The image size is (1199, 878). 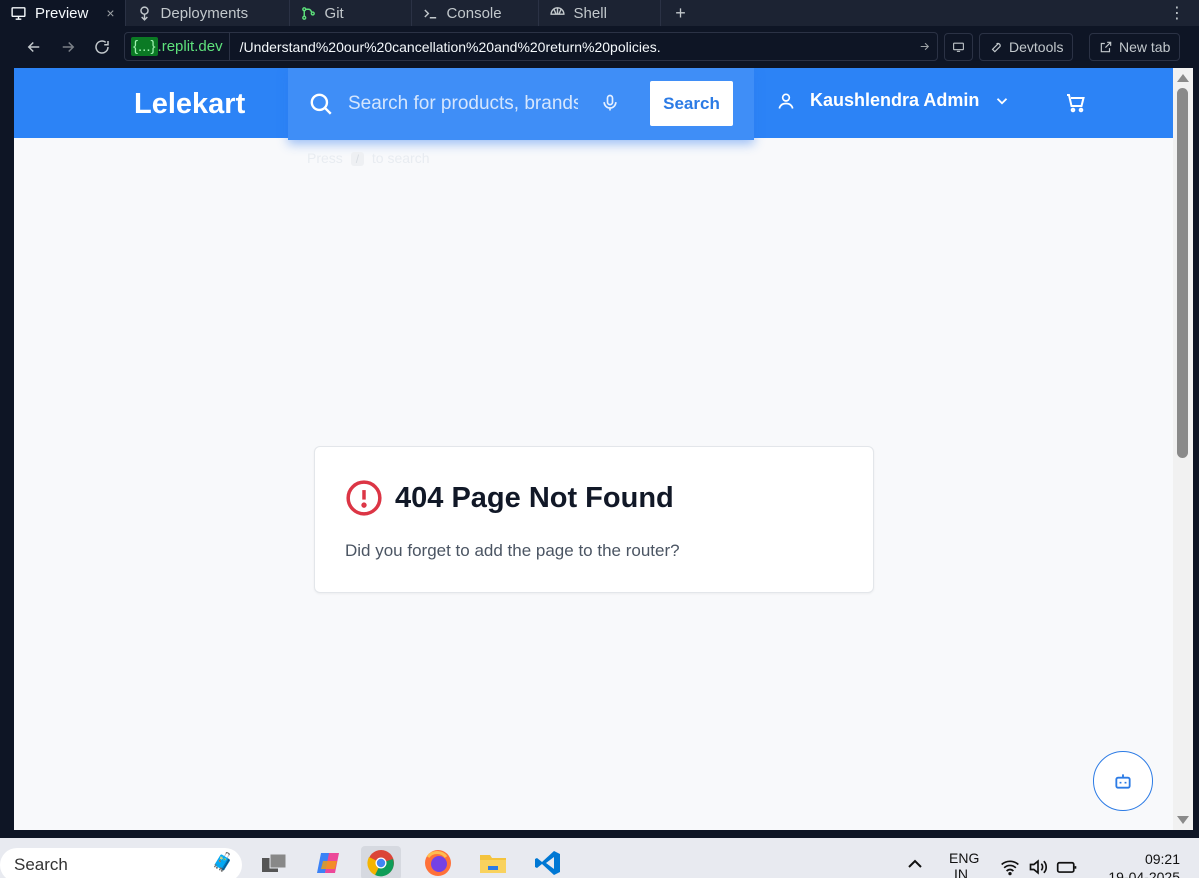 I want to click on new-tab-button: New tab, so click(x=1135, y=47).